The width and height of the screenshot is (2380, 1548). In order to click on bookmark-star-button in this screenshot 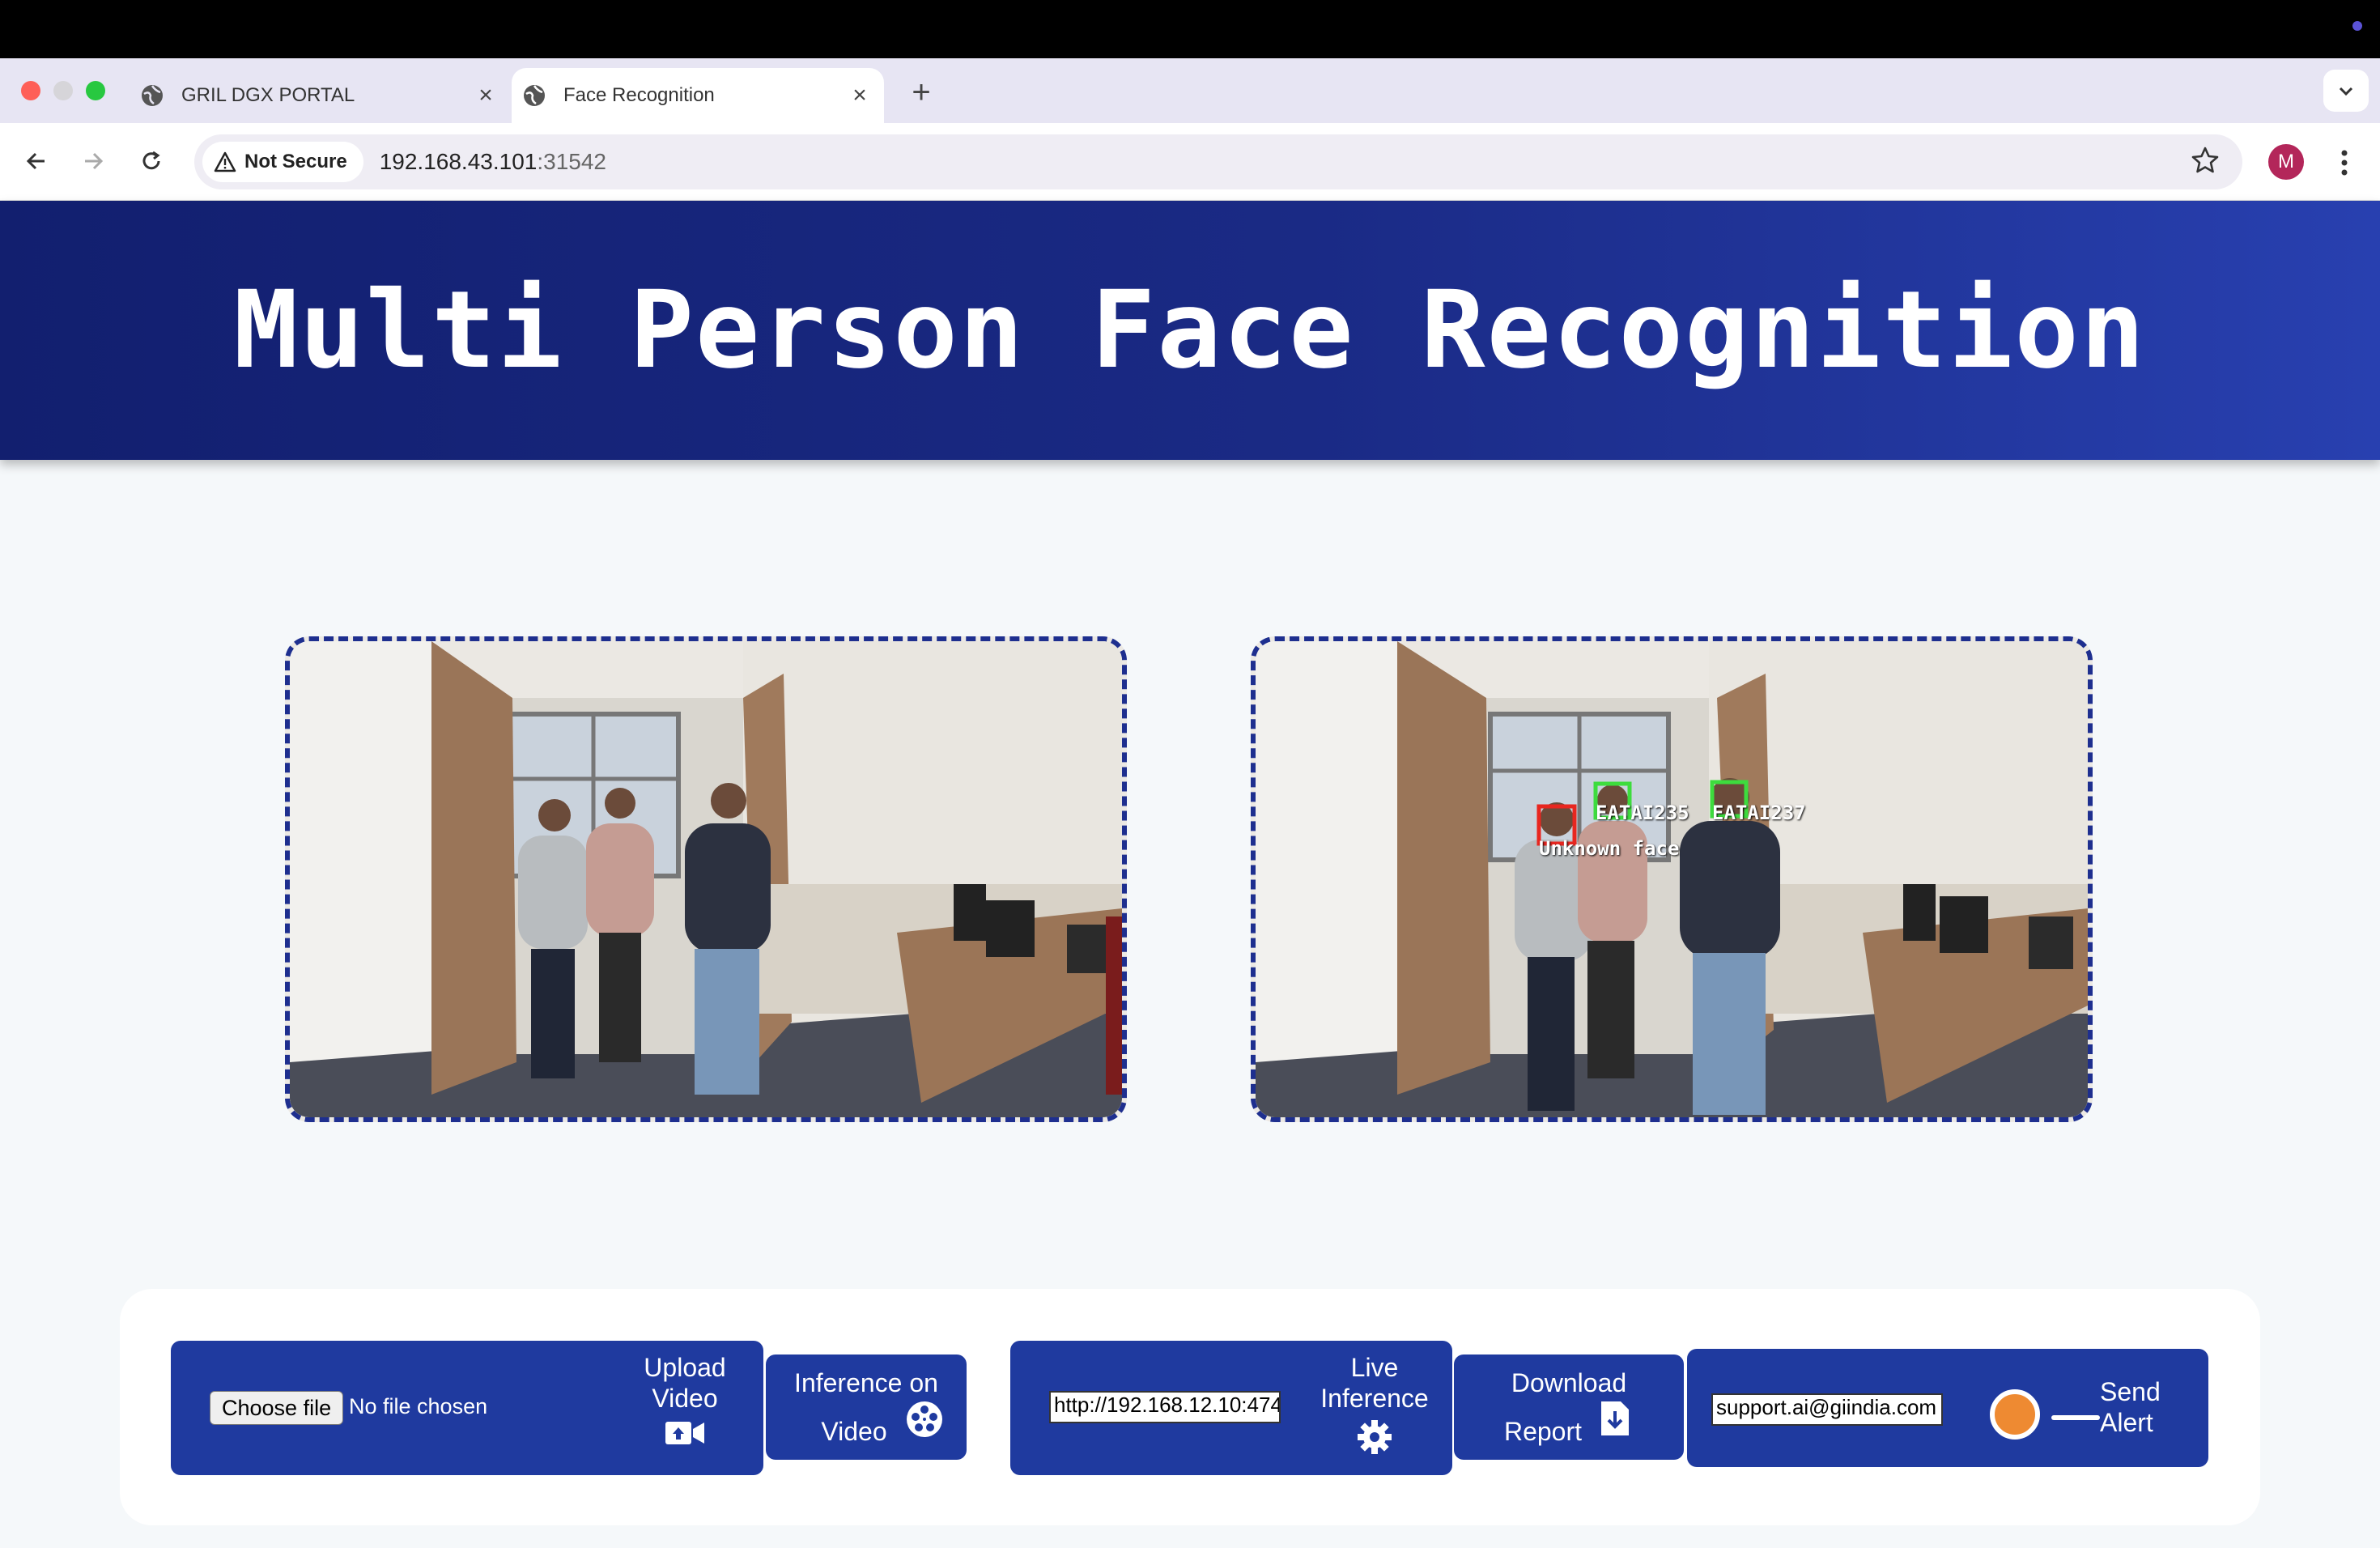, I will do `click(2205, 162)`.